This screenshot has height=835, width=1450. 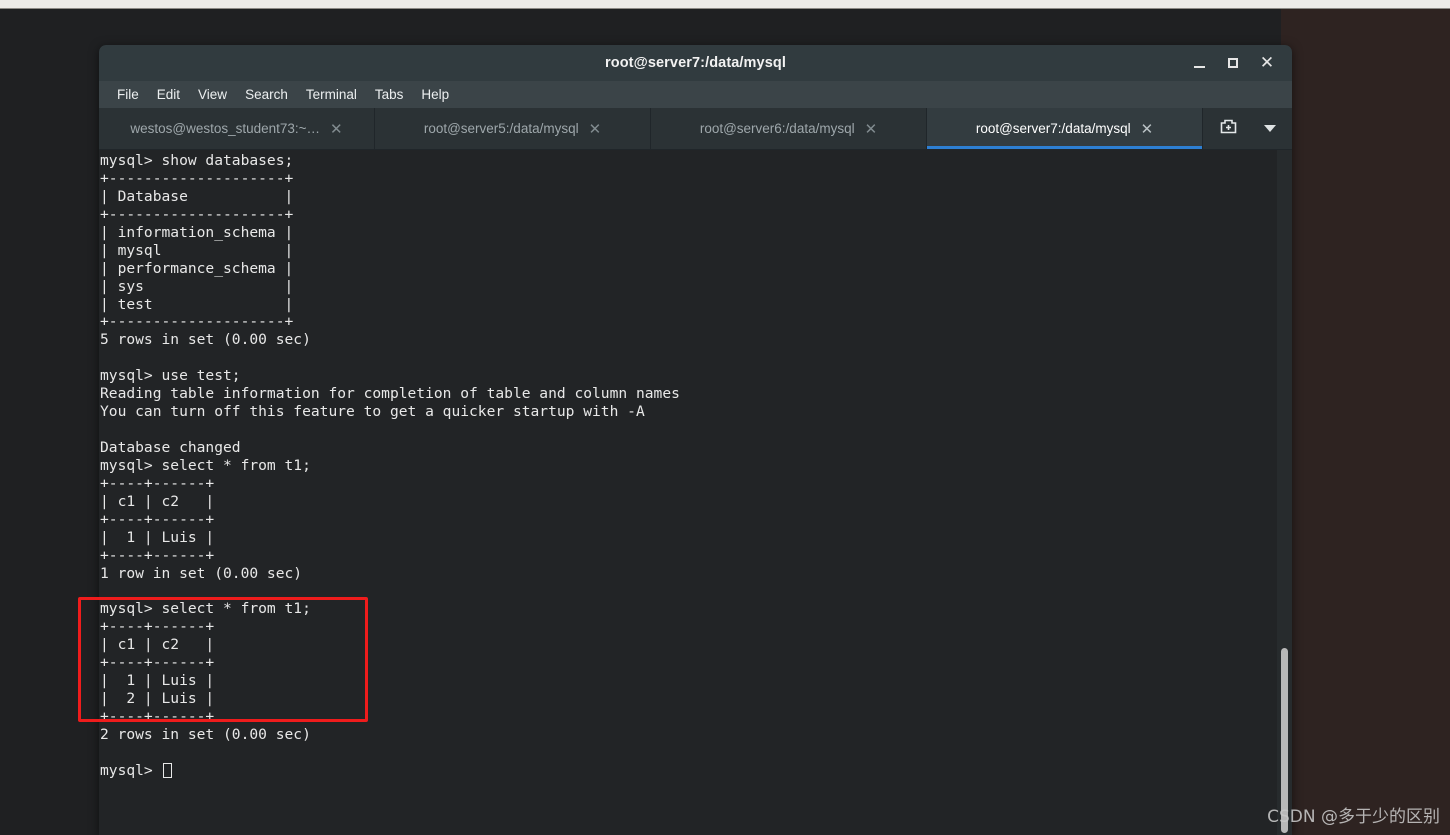 I want to click on tab-label: root@server7:/data/mysql, so click(x=1053, y=128).